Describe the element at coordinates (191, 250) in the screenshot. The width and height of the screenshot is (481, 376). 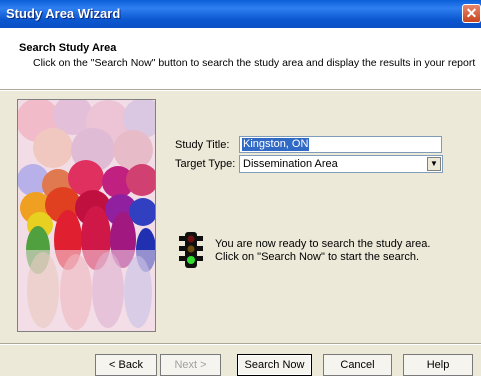
I see `traffic-light-icon` at that location.